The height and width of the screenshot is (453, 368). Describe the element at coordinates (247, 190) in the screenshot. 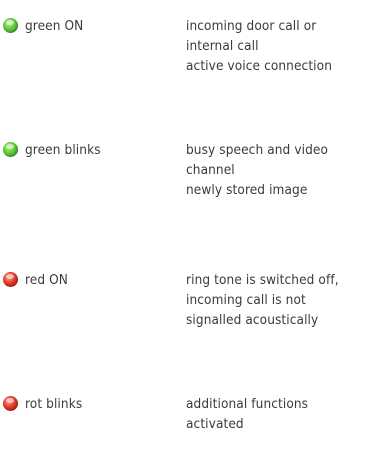

I see `description-line: newly stored image` at that location.